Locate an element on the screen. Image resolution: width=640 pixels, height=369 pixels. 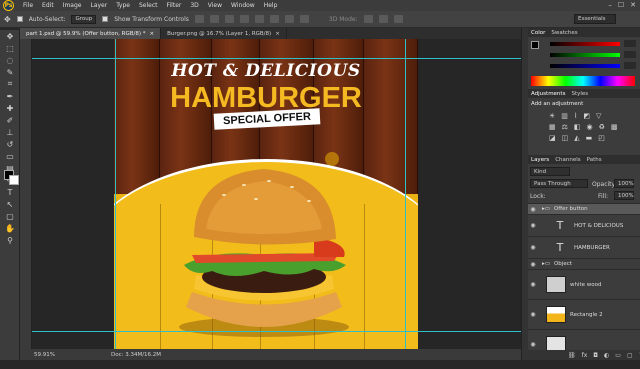
red-slider is located at coordinates (585, 44).